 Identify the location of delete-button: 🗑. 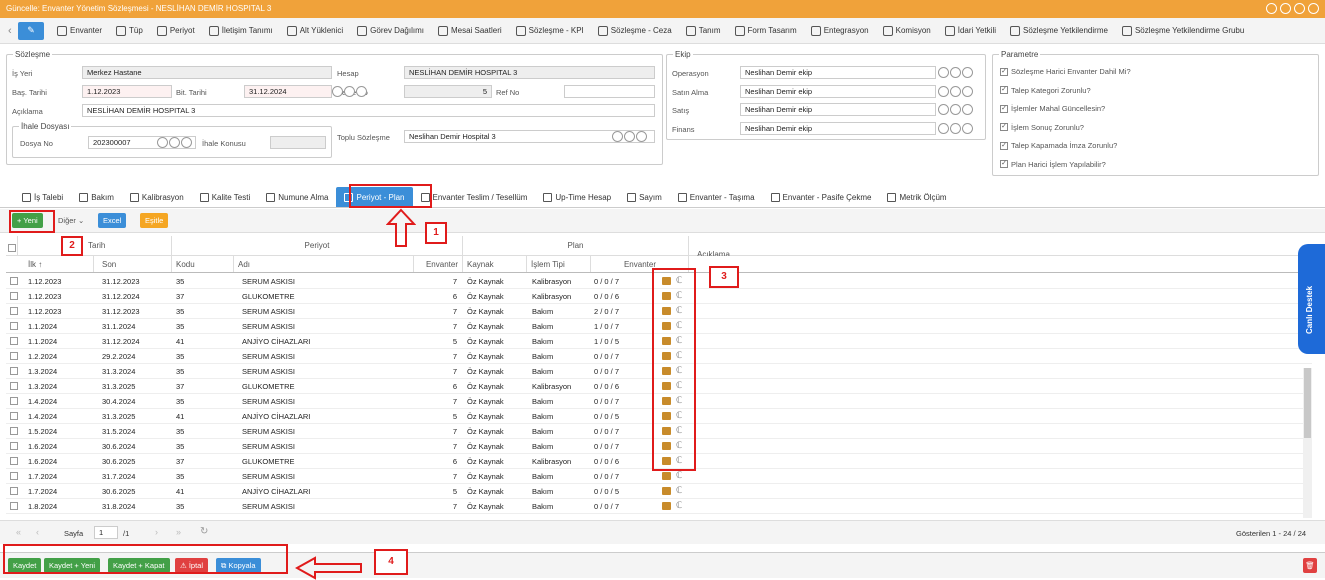
(1310, 565).